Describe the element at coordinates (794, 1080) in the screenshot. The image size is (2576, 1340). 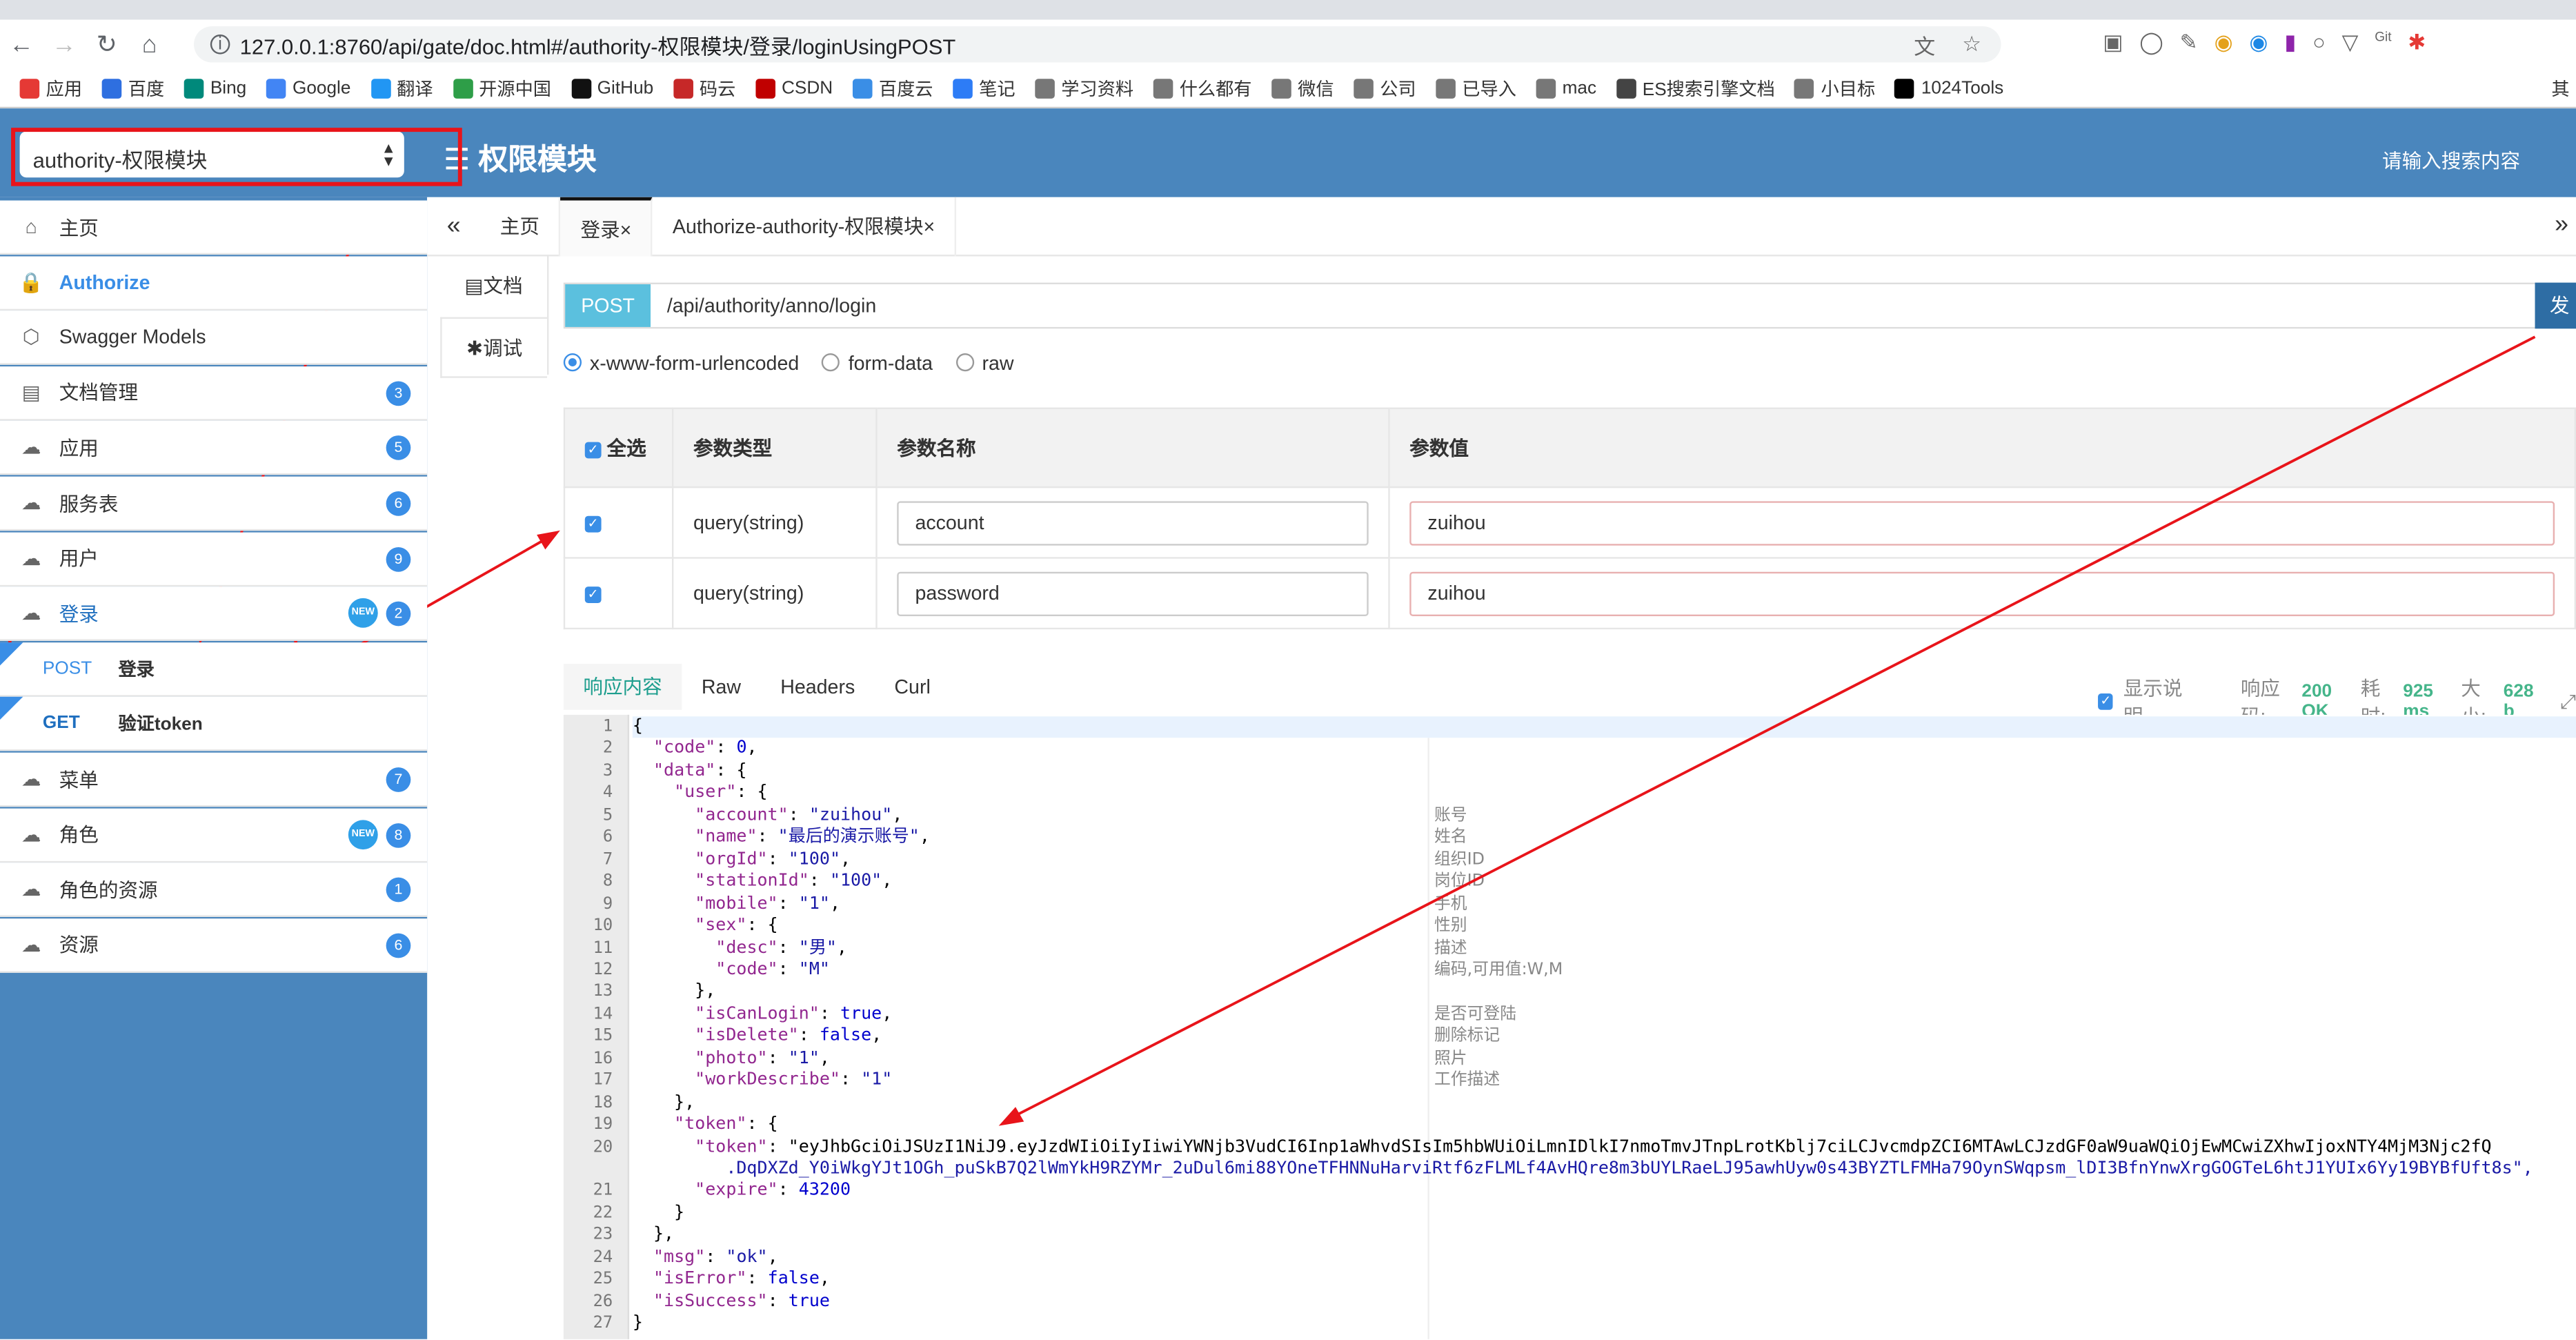
I see `code-line: "workDescribe": "1"` at that location.